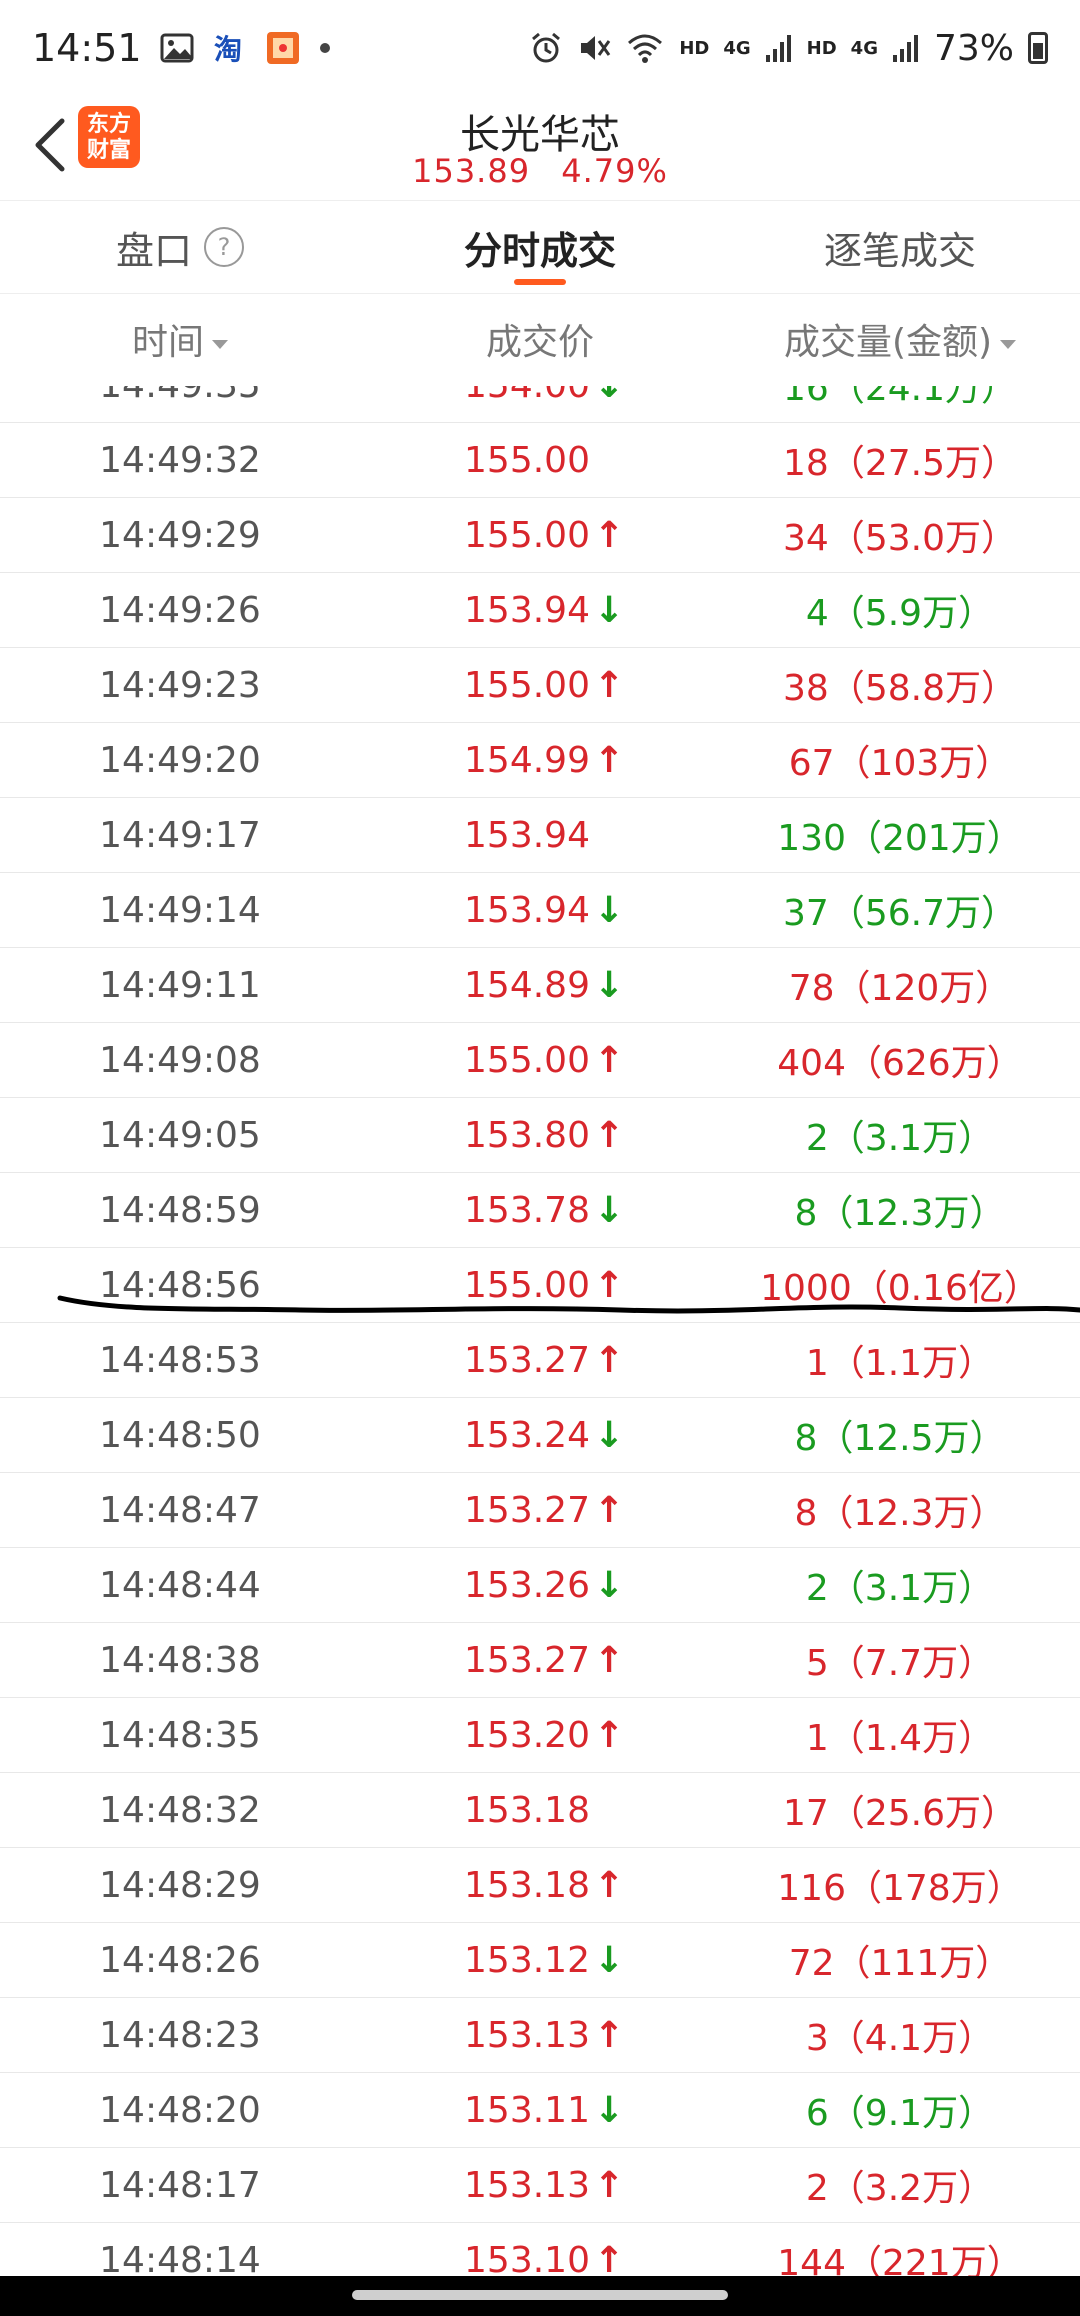 This screenshot has width=1080, height=2316. I want to click on trade-volume: 1000（0.16亿）, so click(900, 1288).